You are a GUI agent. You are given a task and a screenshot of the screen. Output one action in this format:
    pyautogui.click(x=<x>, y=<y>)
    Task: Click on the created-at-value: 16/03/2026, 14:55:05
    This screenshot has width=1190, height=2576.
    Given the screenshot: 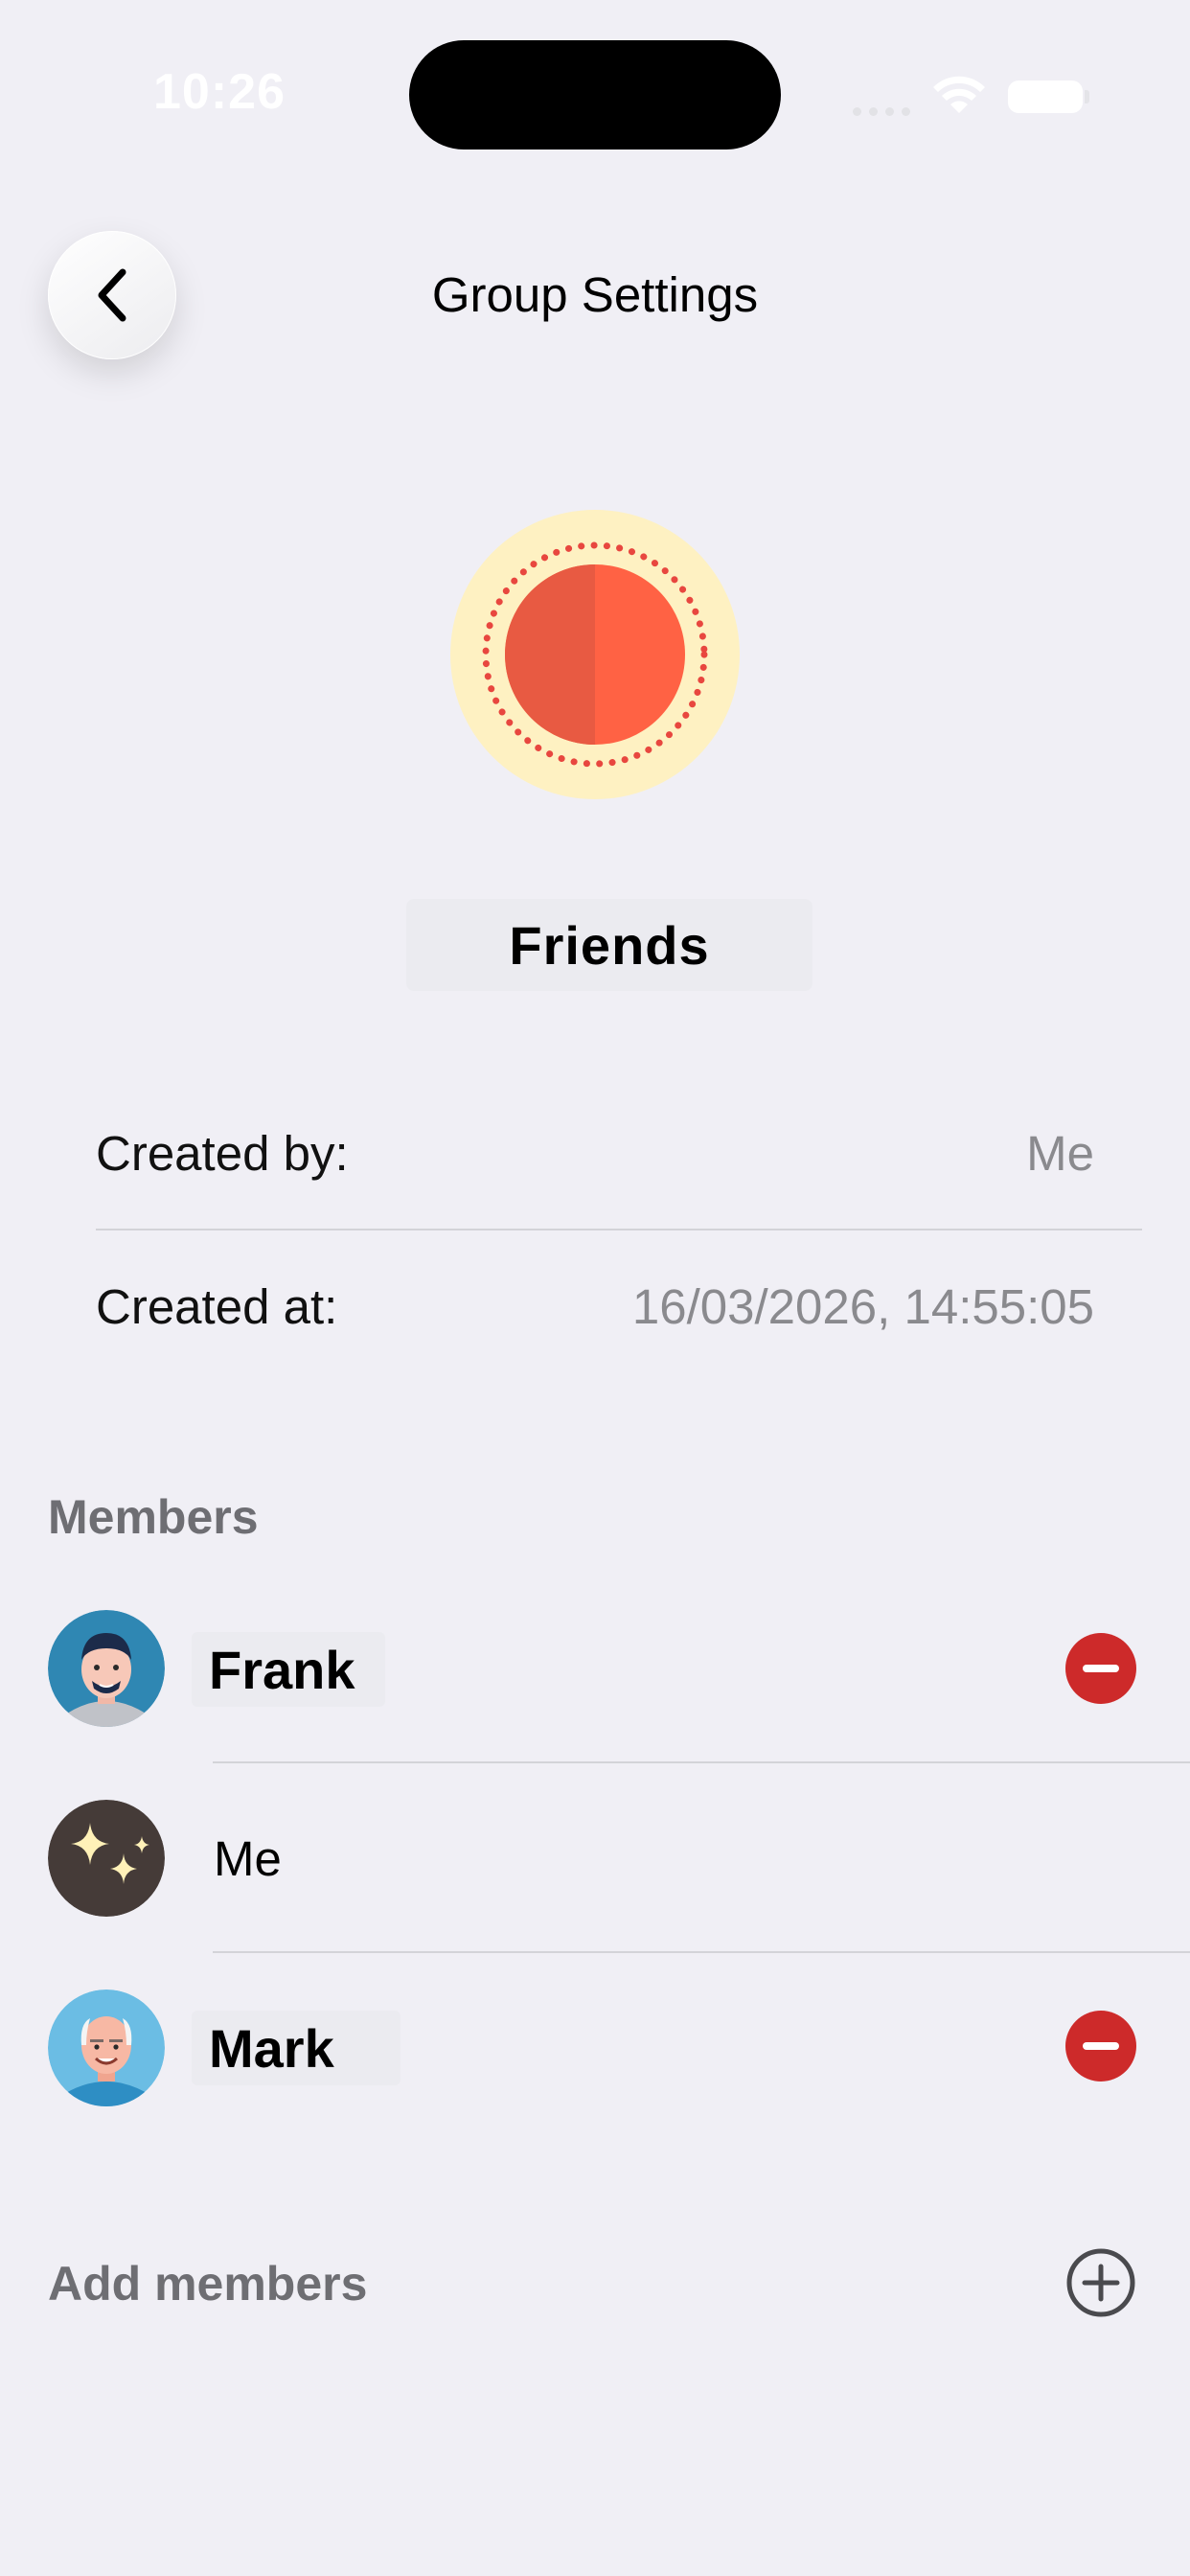 What is the action you would take?
    pyautogui.click(x=863, y=1306)
    